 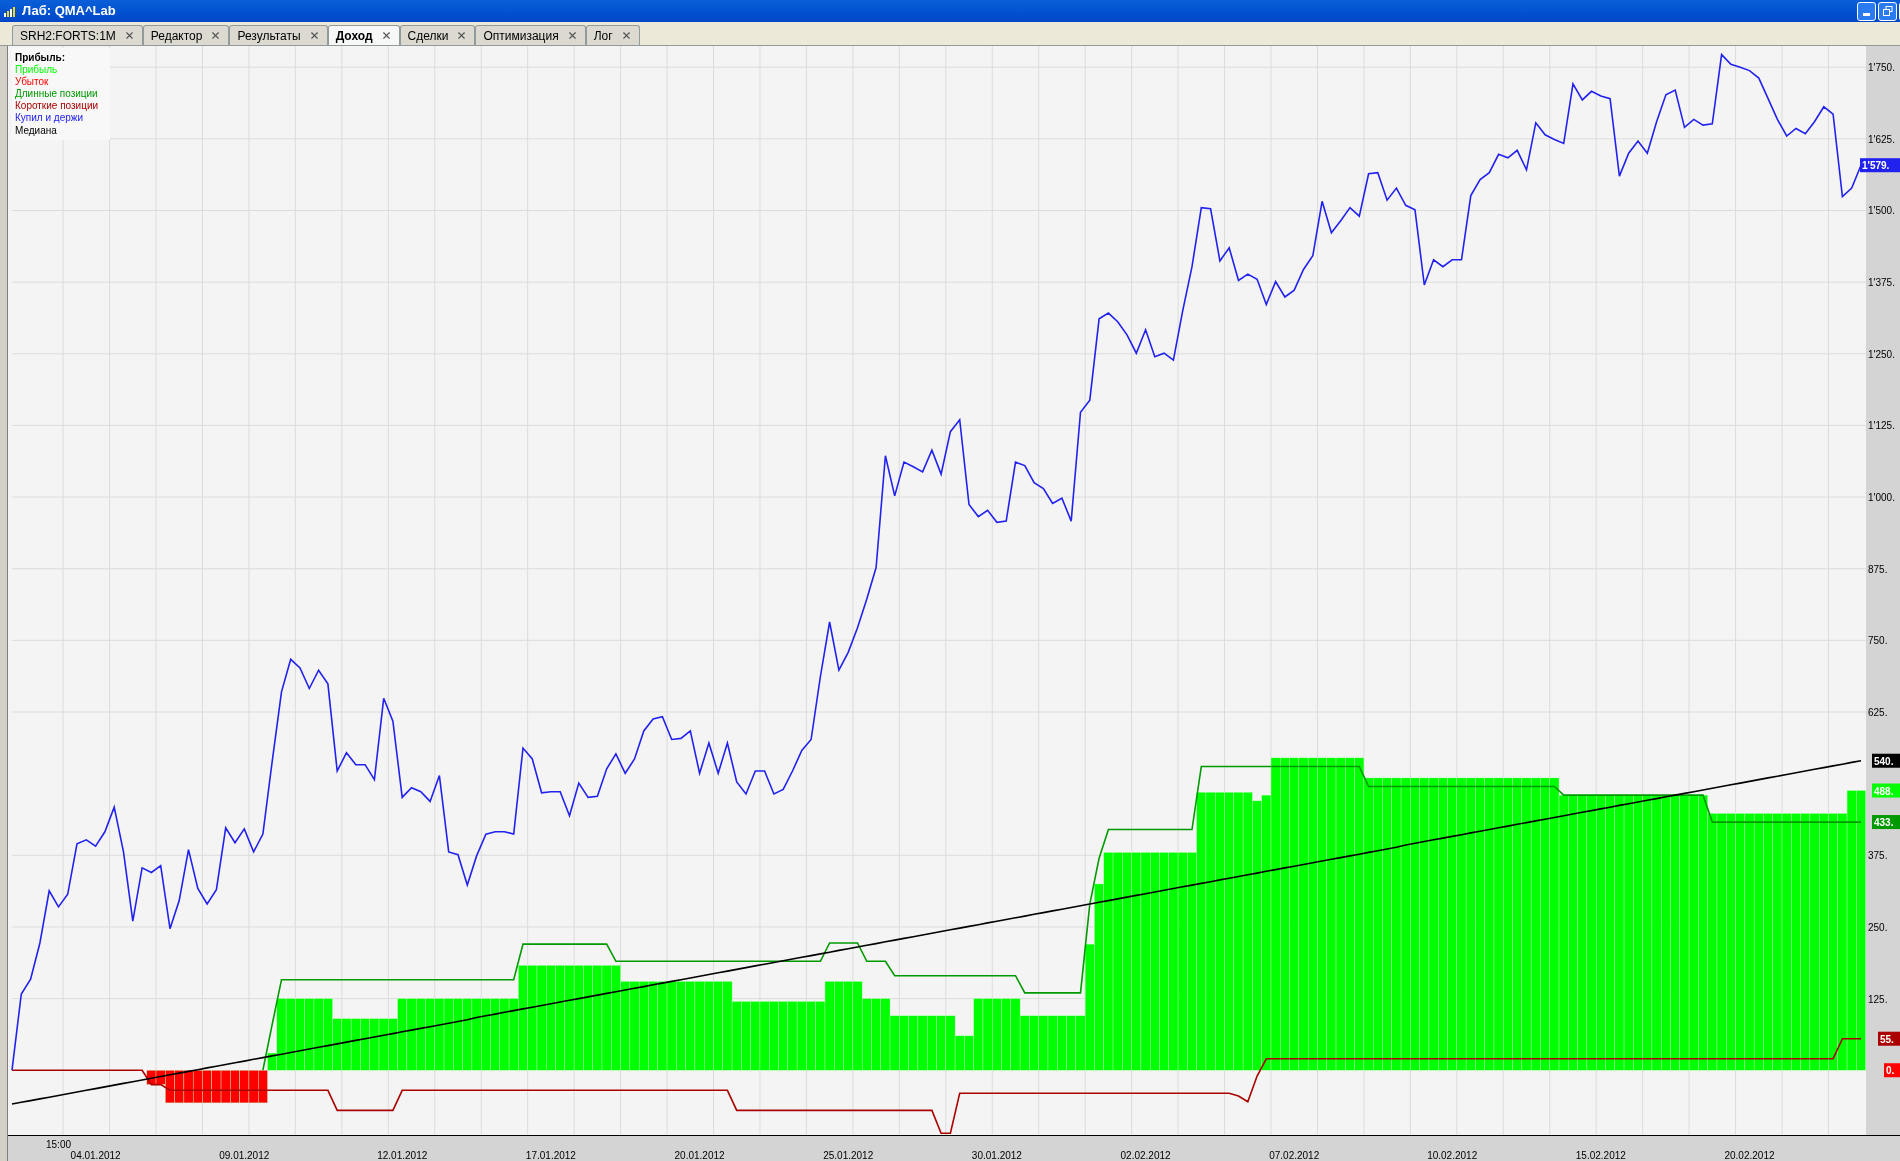 What do you see at coordinates (269, 36) in the screenshot?
I see `tab-label: Результаты` at bounding box center [269, 36].